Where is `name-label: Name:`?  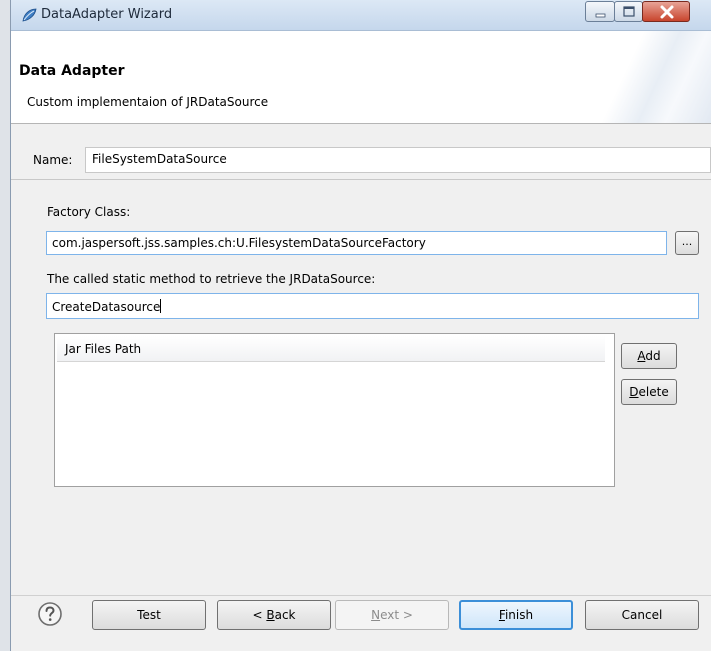
name-label: Name: is located at coordinates (53, 160).